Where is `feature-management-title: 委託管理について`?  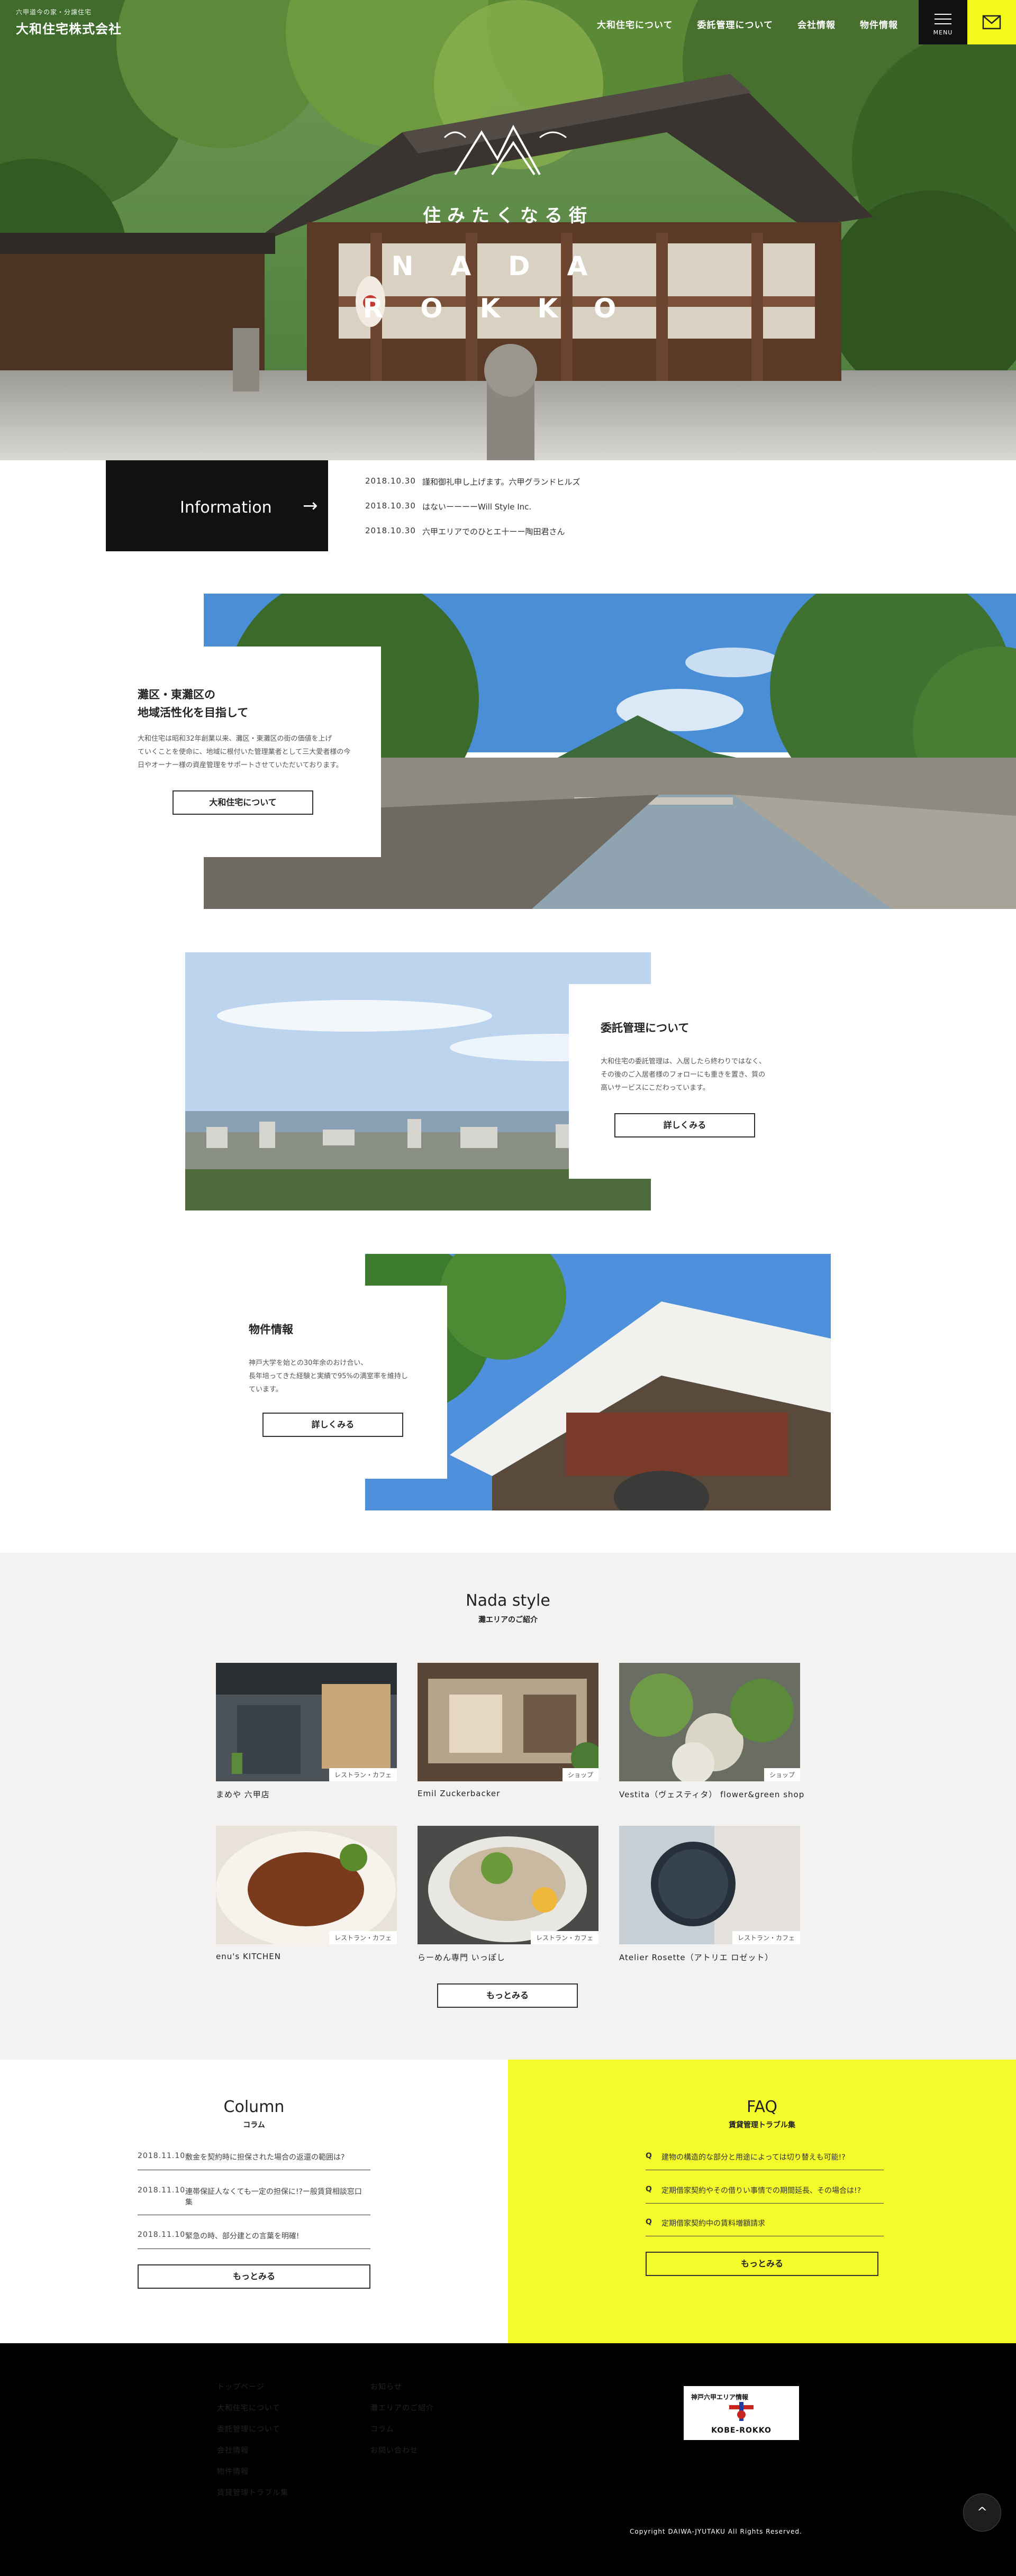
feature-management-title: 委託管理について is located at coordinates (645, 1028).